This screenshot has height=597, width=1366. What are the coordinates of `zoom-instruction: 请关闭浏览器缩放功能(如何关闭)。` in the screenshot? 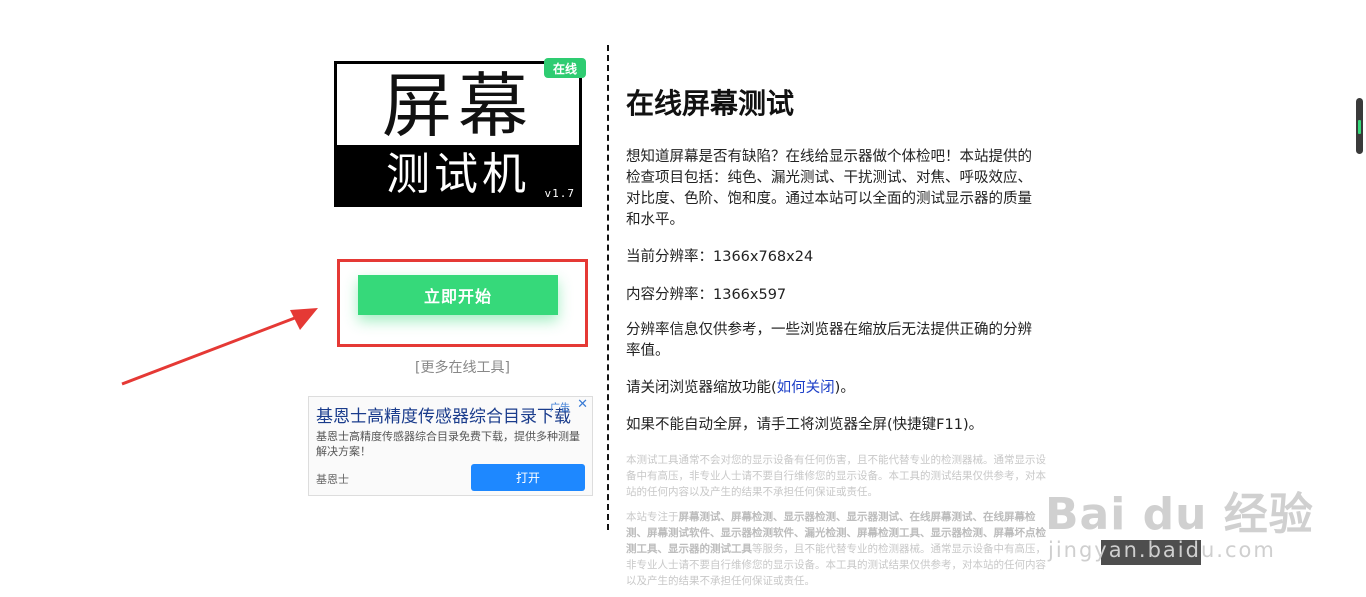 It's located at (836, 388).